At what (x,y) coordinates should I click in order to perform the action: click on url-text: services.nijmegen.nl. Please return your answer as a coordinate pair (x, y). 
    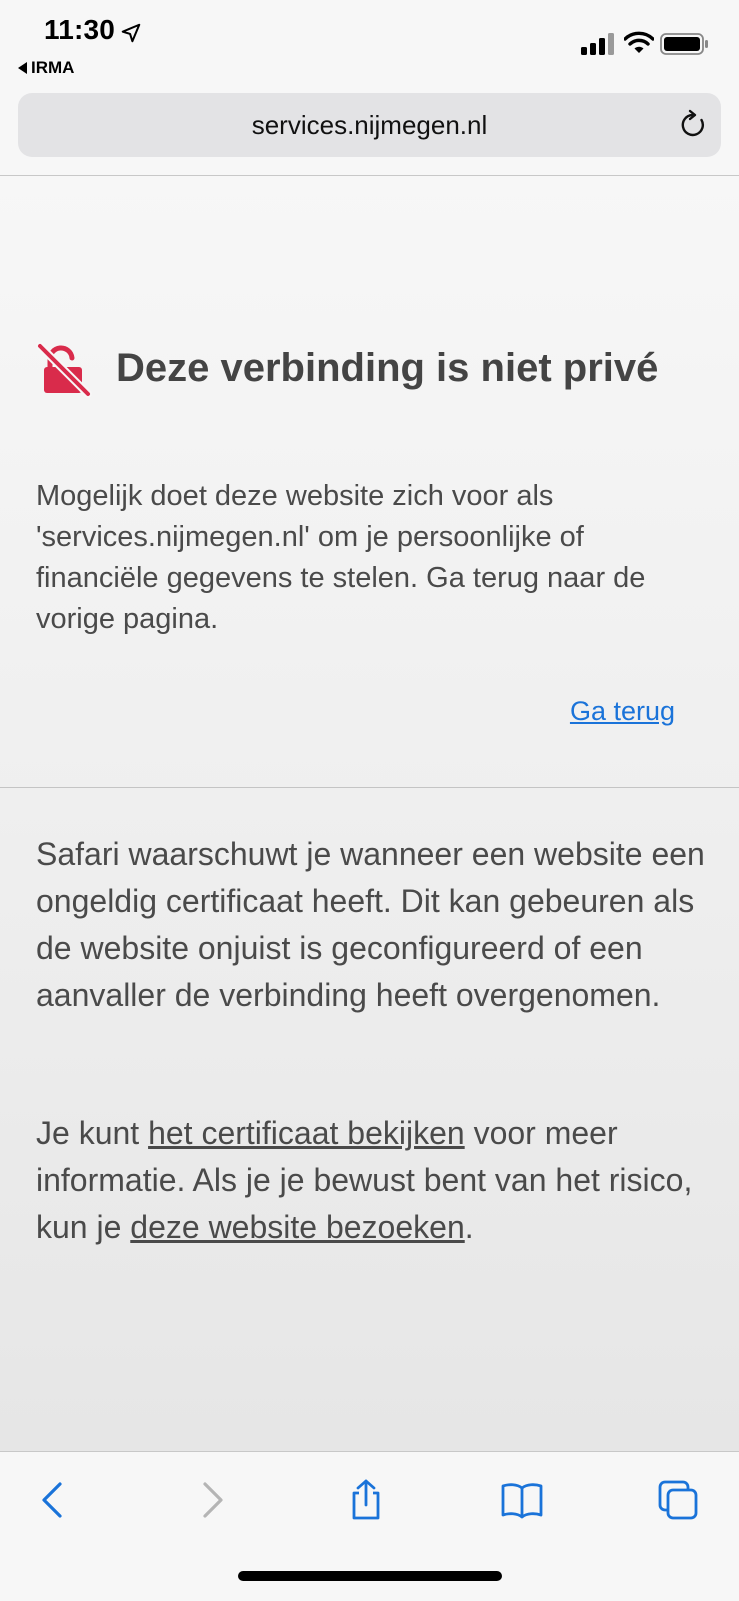
    Looking at the image, I should click on (369, 125).